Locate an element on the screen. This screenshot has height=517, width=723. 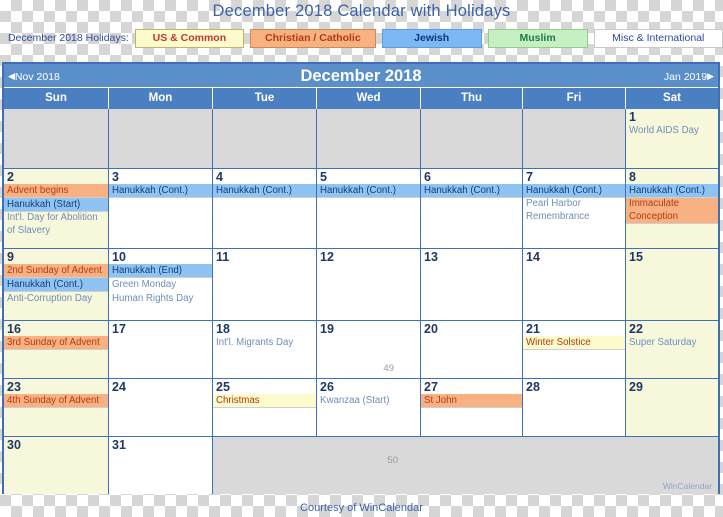
event-item: Winter Solstice is located at coordinates (574, 343).